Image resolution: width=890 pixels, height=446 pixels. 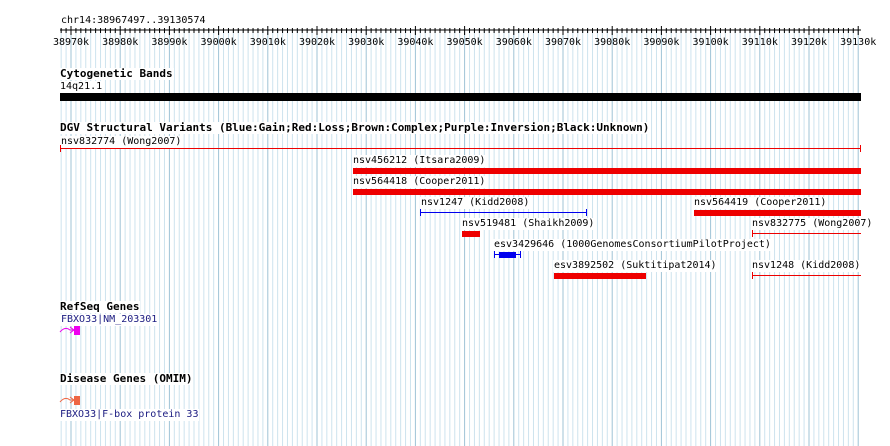 I want to click on ruler-tick-label: 39060k, so click(x=514, y=42).